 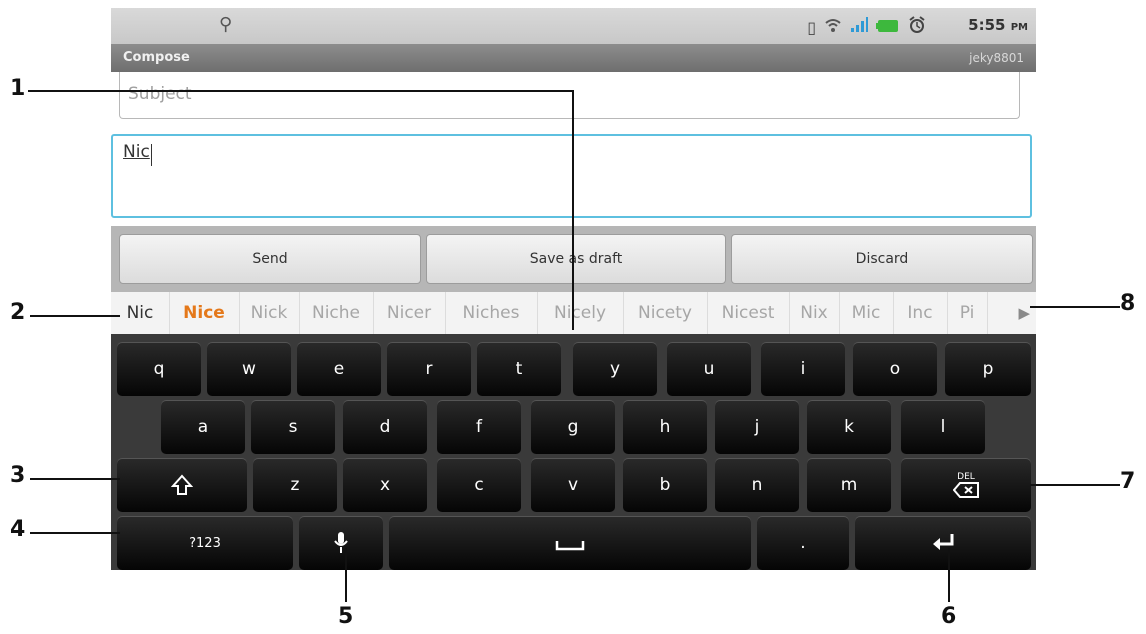 I want to click on period-key: ., so click(x=803, y=543).